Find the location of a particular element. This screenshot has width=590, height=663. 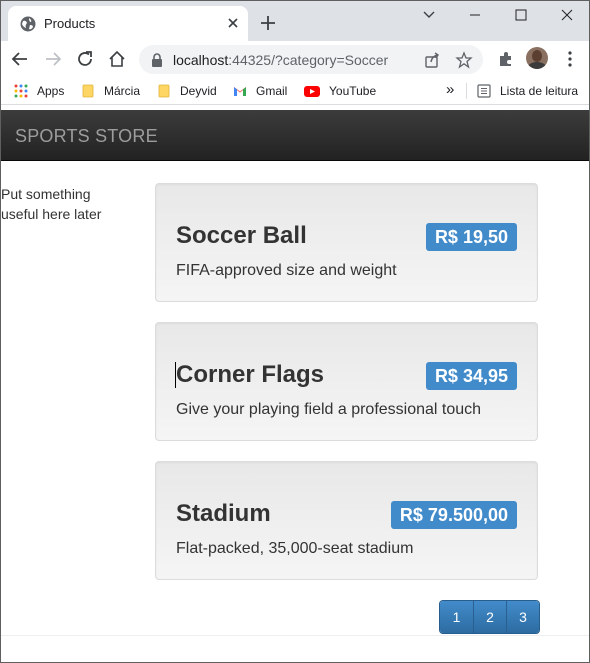

url-text: localhost:44325/?category=Soccer is located at coordinates (280, 60).